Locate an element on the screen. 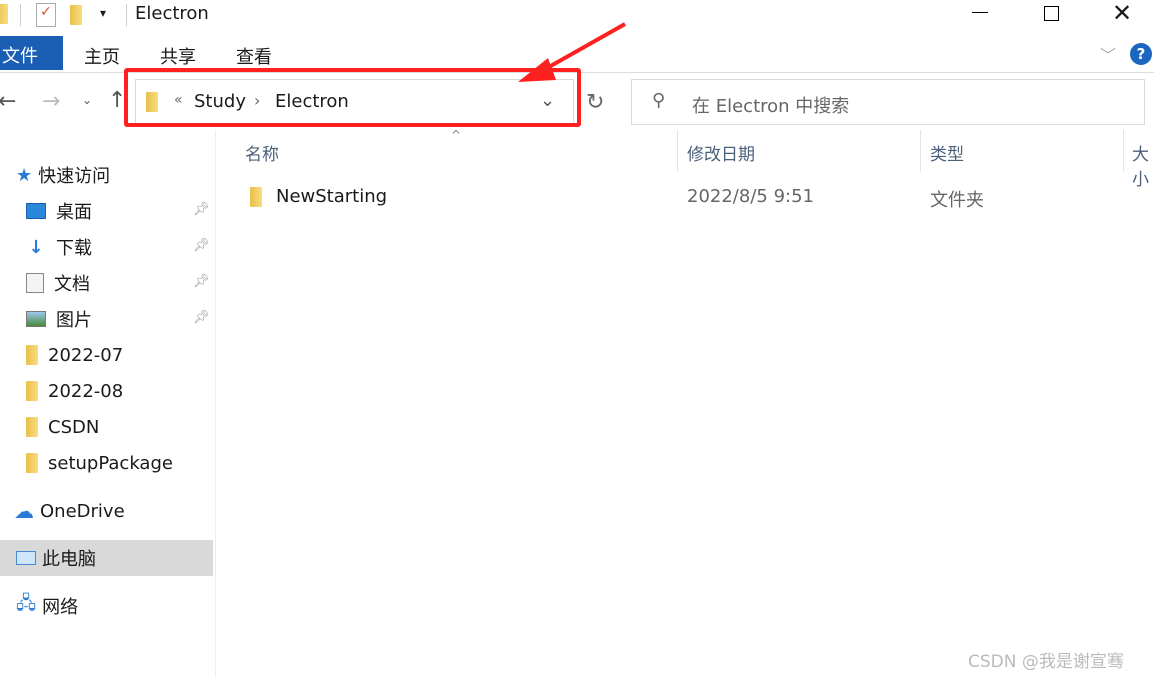 This screenshot has height=677, width=1154. window-title: Electron is located at coordinates (172, 13).